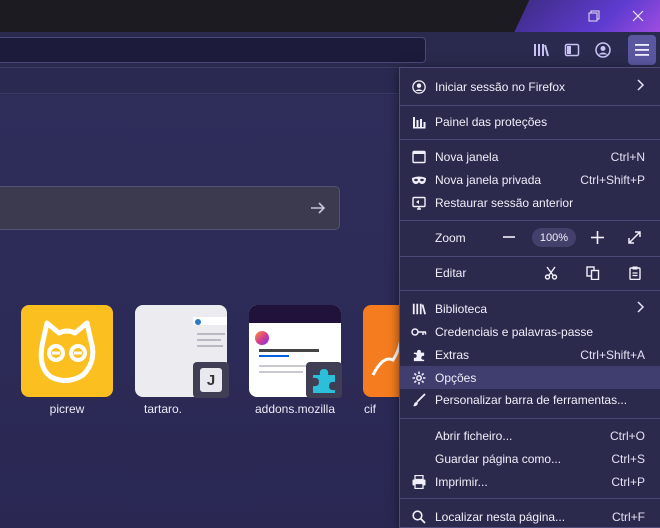  I want to click on menu-item-edit: Editar, so click(530, 272).